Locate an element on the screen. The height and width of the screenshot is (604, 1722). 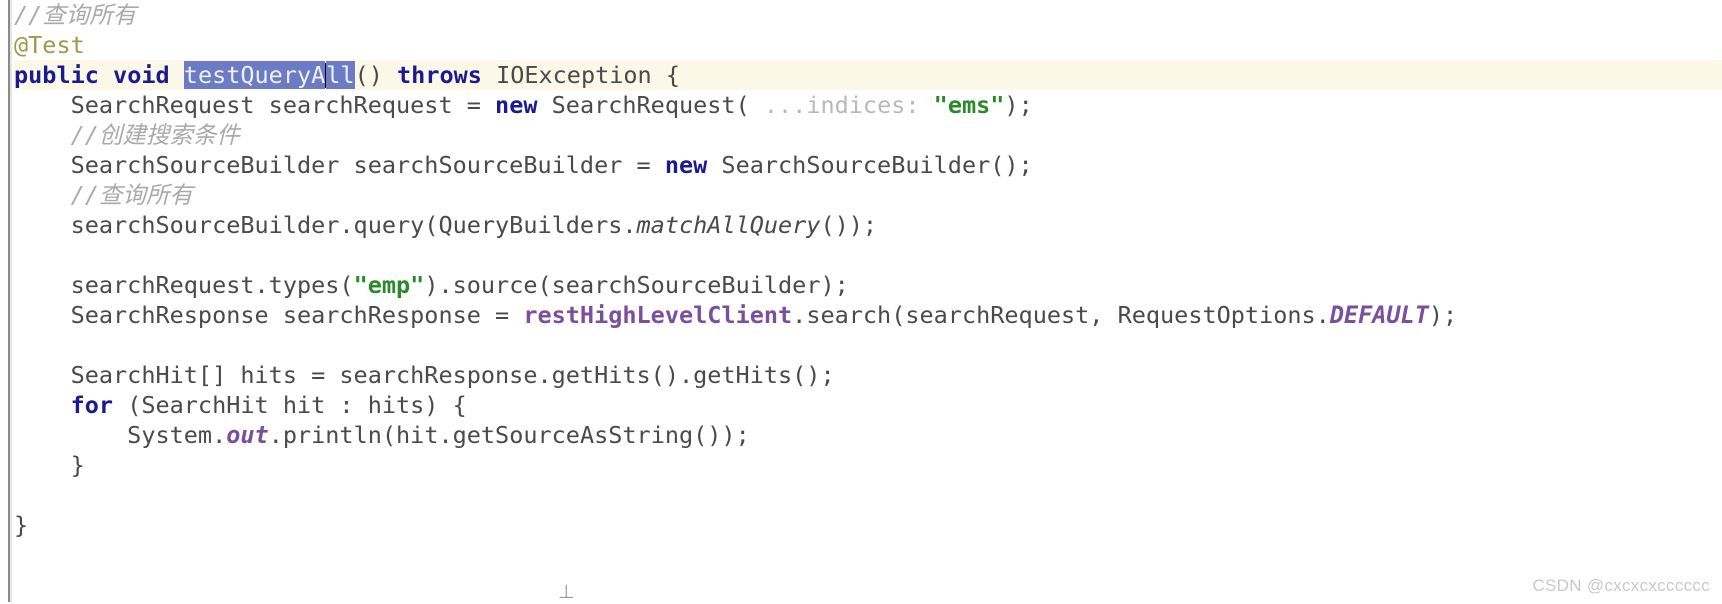
code-token-plain: System. is located at coordinates (120, 435).